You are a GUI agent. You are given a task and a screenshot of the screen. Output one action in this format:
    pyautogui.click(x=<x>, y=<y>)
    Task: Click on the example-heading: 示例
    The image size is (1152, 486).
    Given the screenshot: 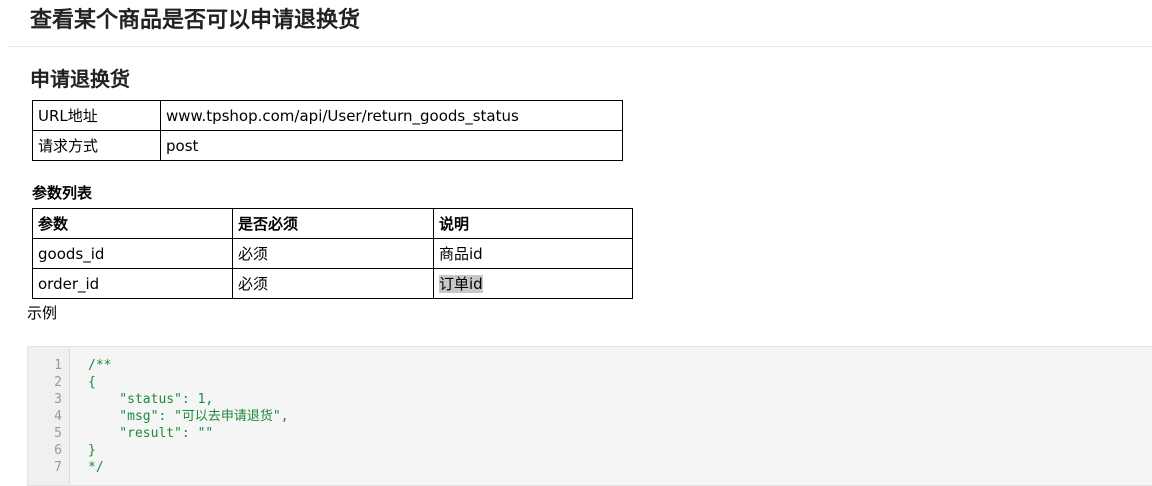 What is the action you would take?
    pyautogui.click(x=42, y=313)
    